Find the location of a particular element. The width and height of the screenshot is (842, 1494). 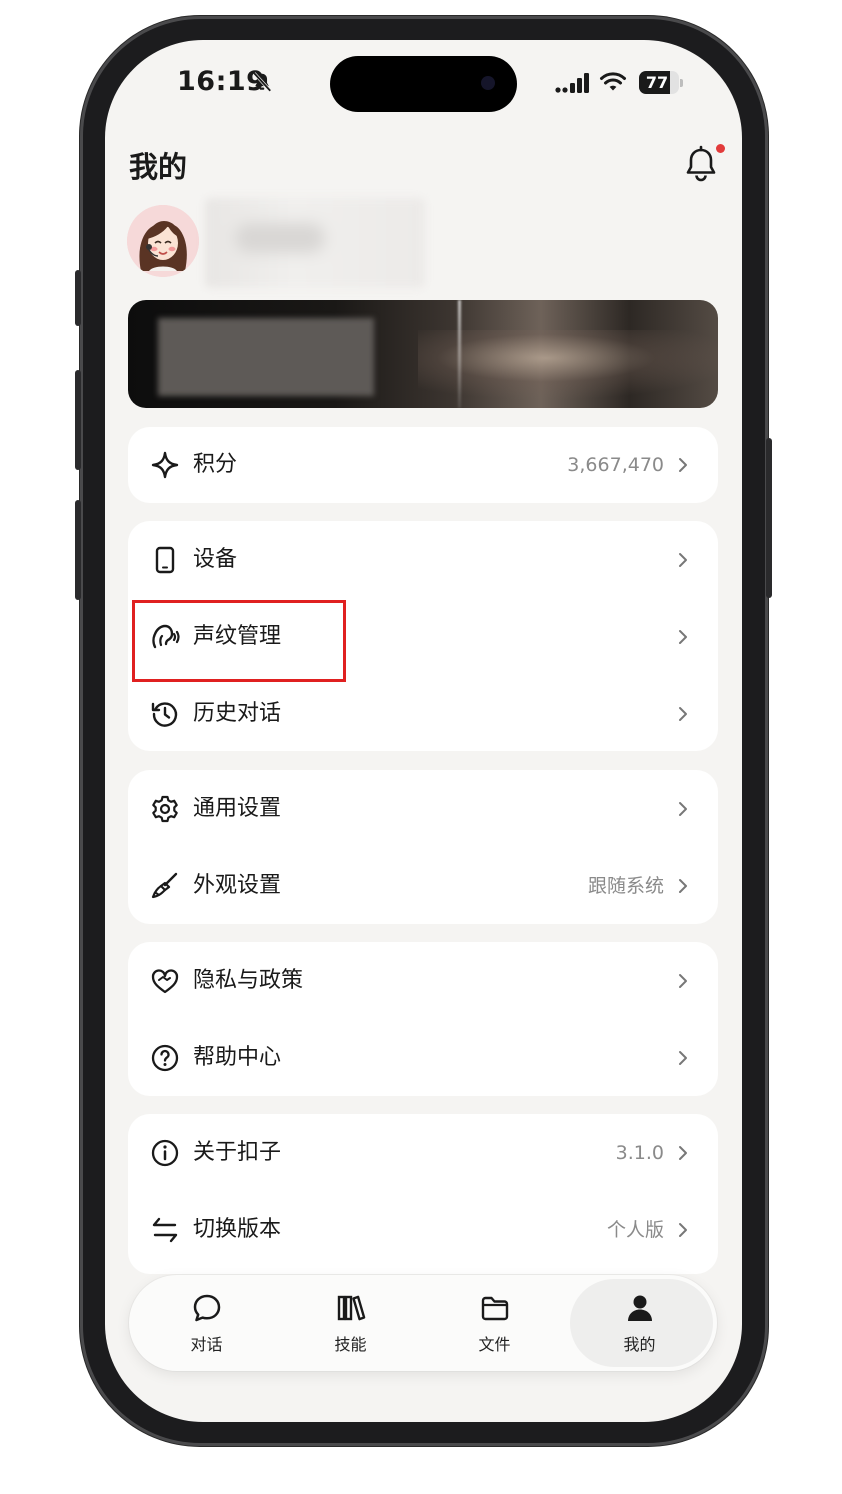

page-title: 我的 is located at coordinates (158, 167).